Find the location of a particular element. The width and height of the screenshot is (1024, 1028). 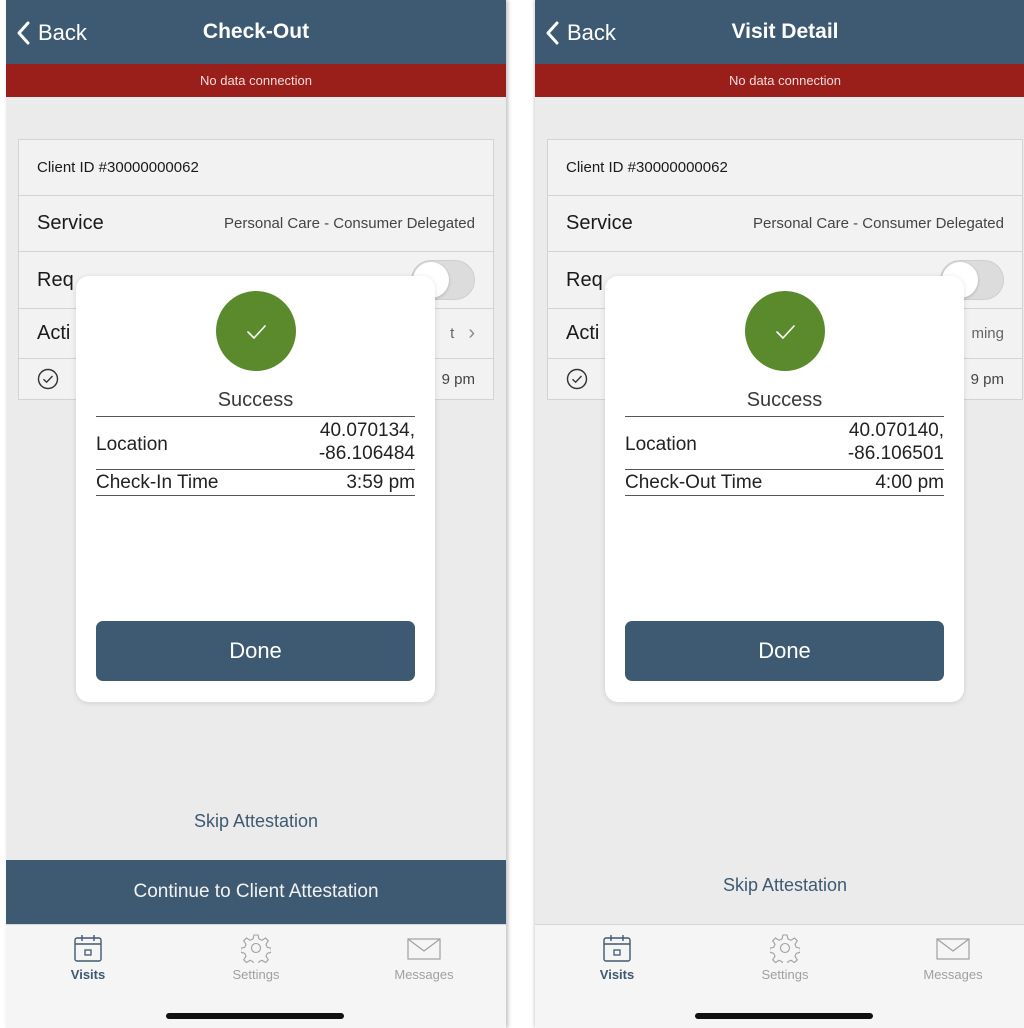

location-value: 40.070140, -86.106501 is located at coordinates (896, 443).